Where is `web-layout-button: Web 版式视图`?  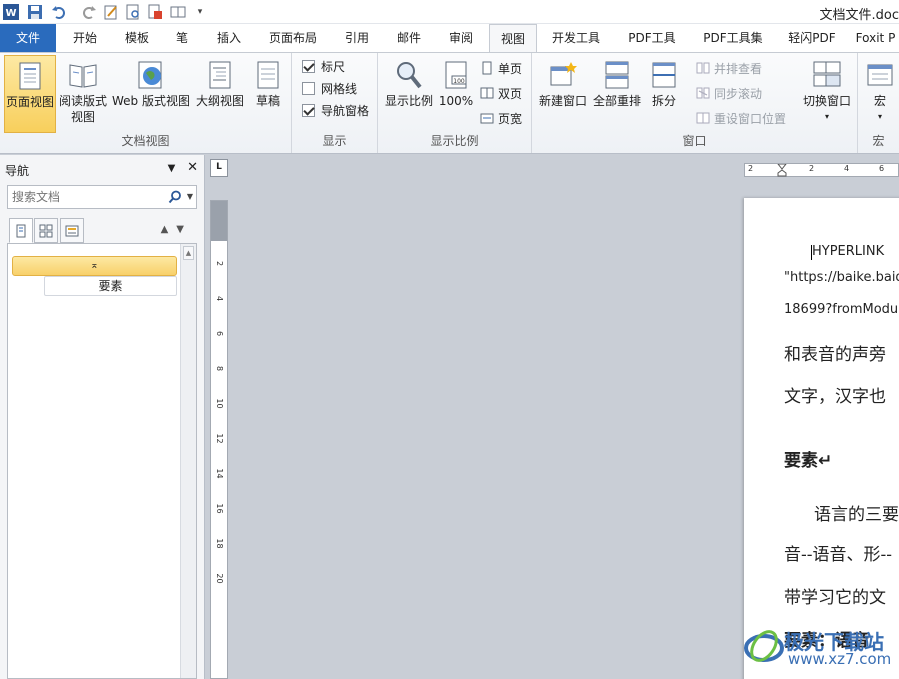 web-layout-button: Web 版式视图 is located at coordinates (151, 94).